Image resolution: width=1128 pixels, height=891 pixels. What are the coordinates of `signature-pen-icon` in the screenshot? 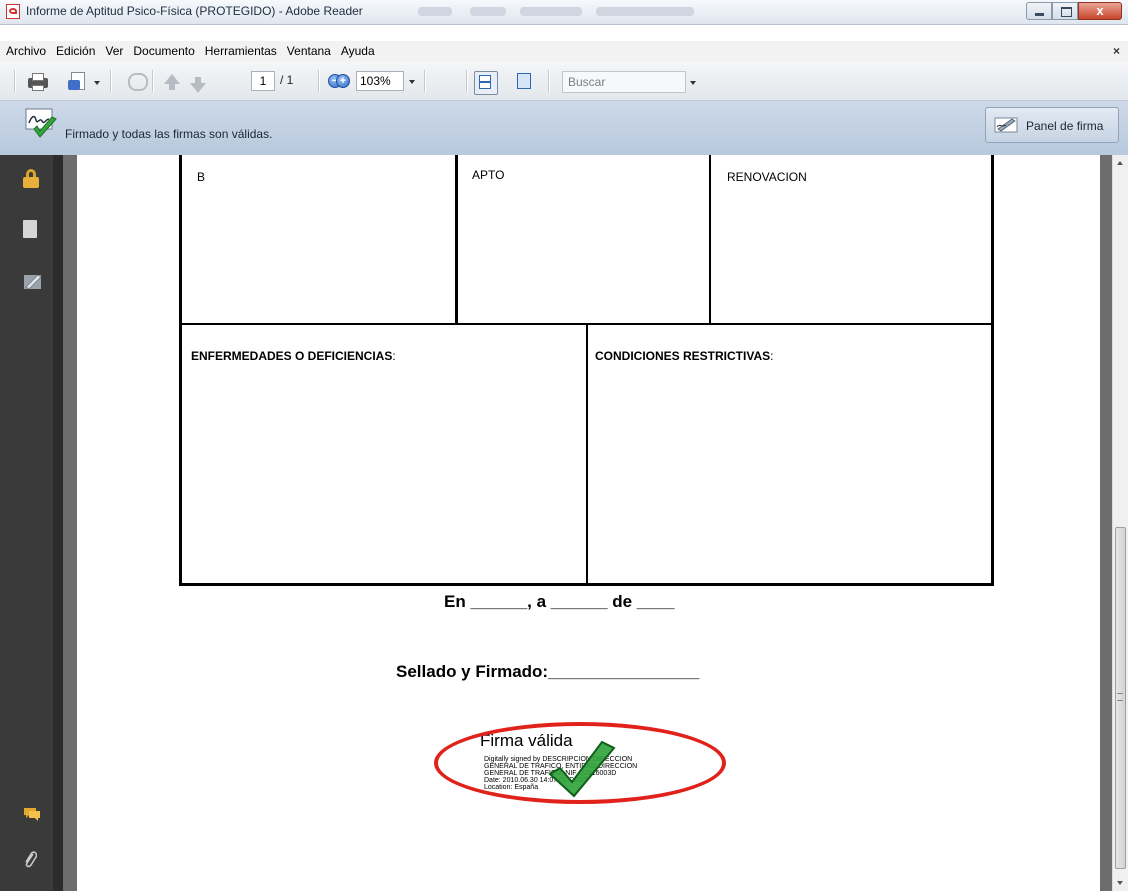 It's located at (1006, 125).